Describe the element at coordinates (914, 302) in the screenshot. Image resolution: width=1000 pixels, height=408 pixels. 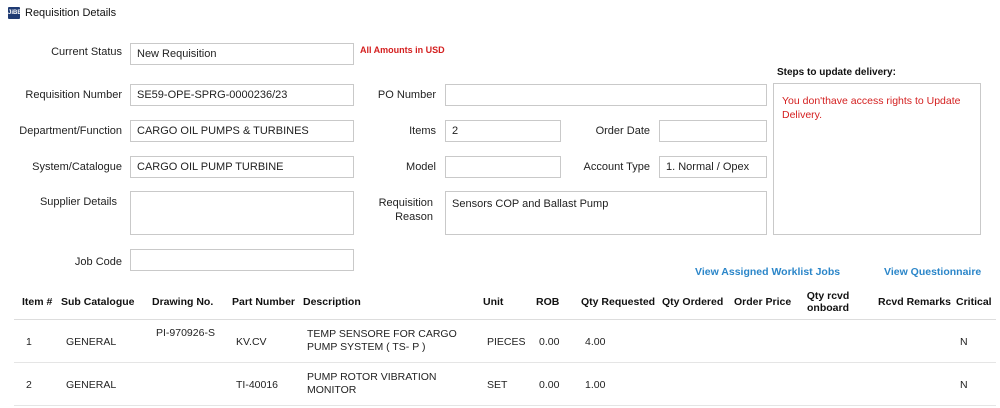
I see `header-rcvd-remarks: Rcvd Remarks` at that location.